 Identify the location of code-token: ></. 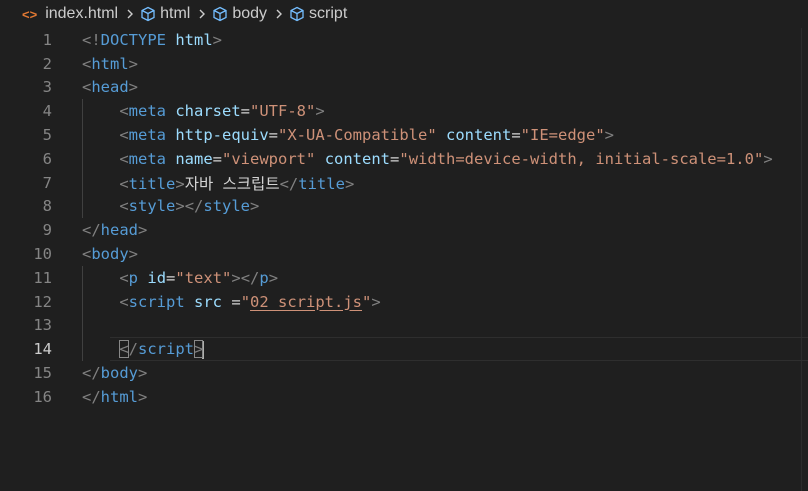
(245, 277).